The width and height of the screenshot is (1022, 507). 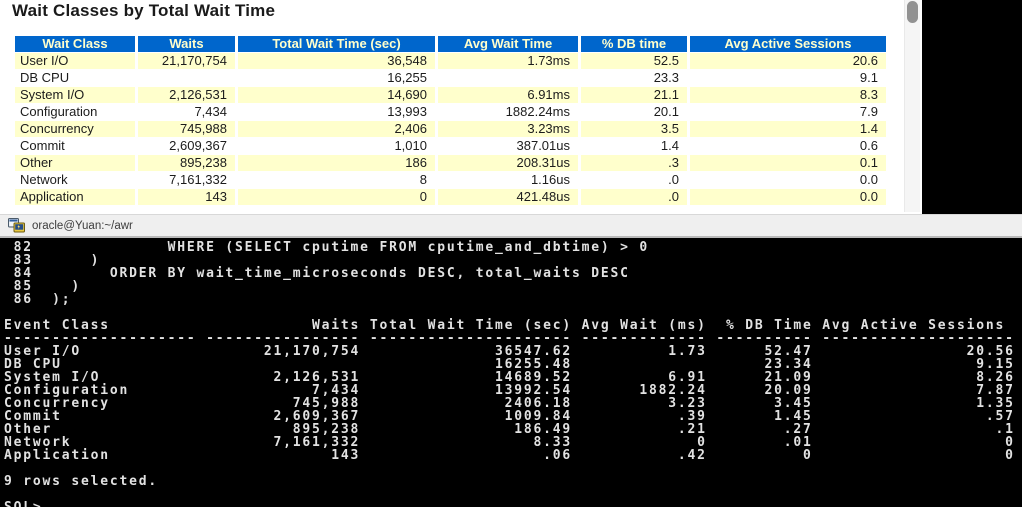 What do you see at coordinates (75, 95) in the screenshot?
I see `table-cell: System I/O` at bounding box center [75, 95].